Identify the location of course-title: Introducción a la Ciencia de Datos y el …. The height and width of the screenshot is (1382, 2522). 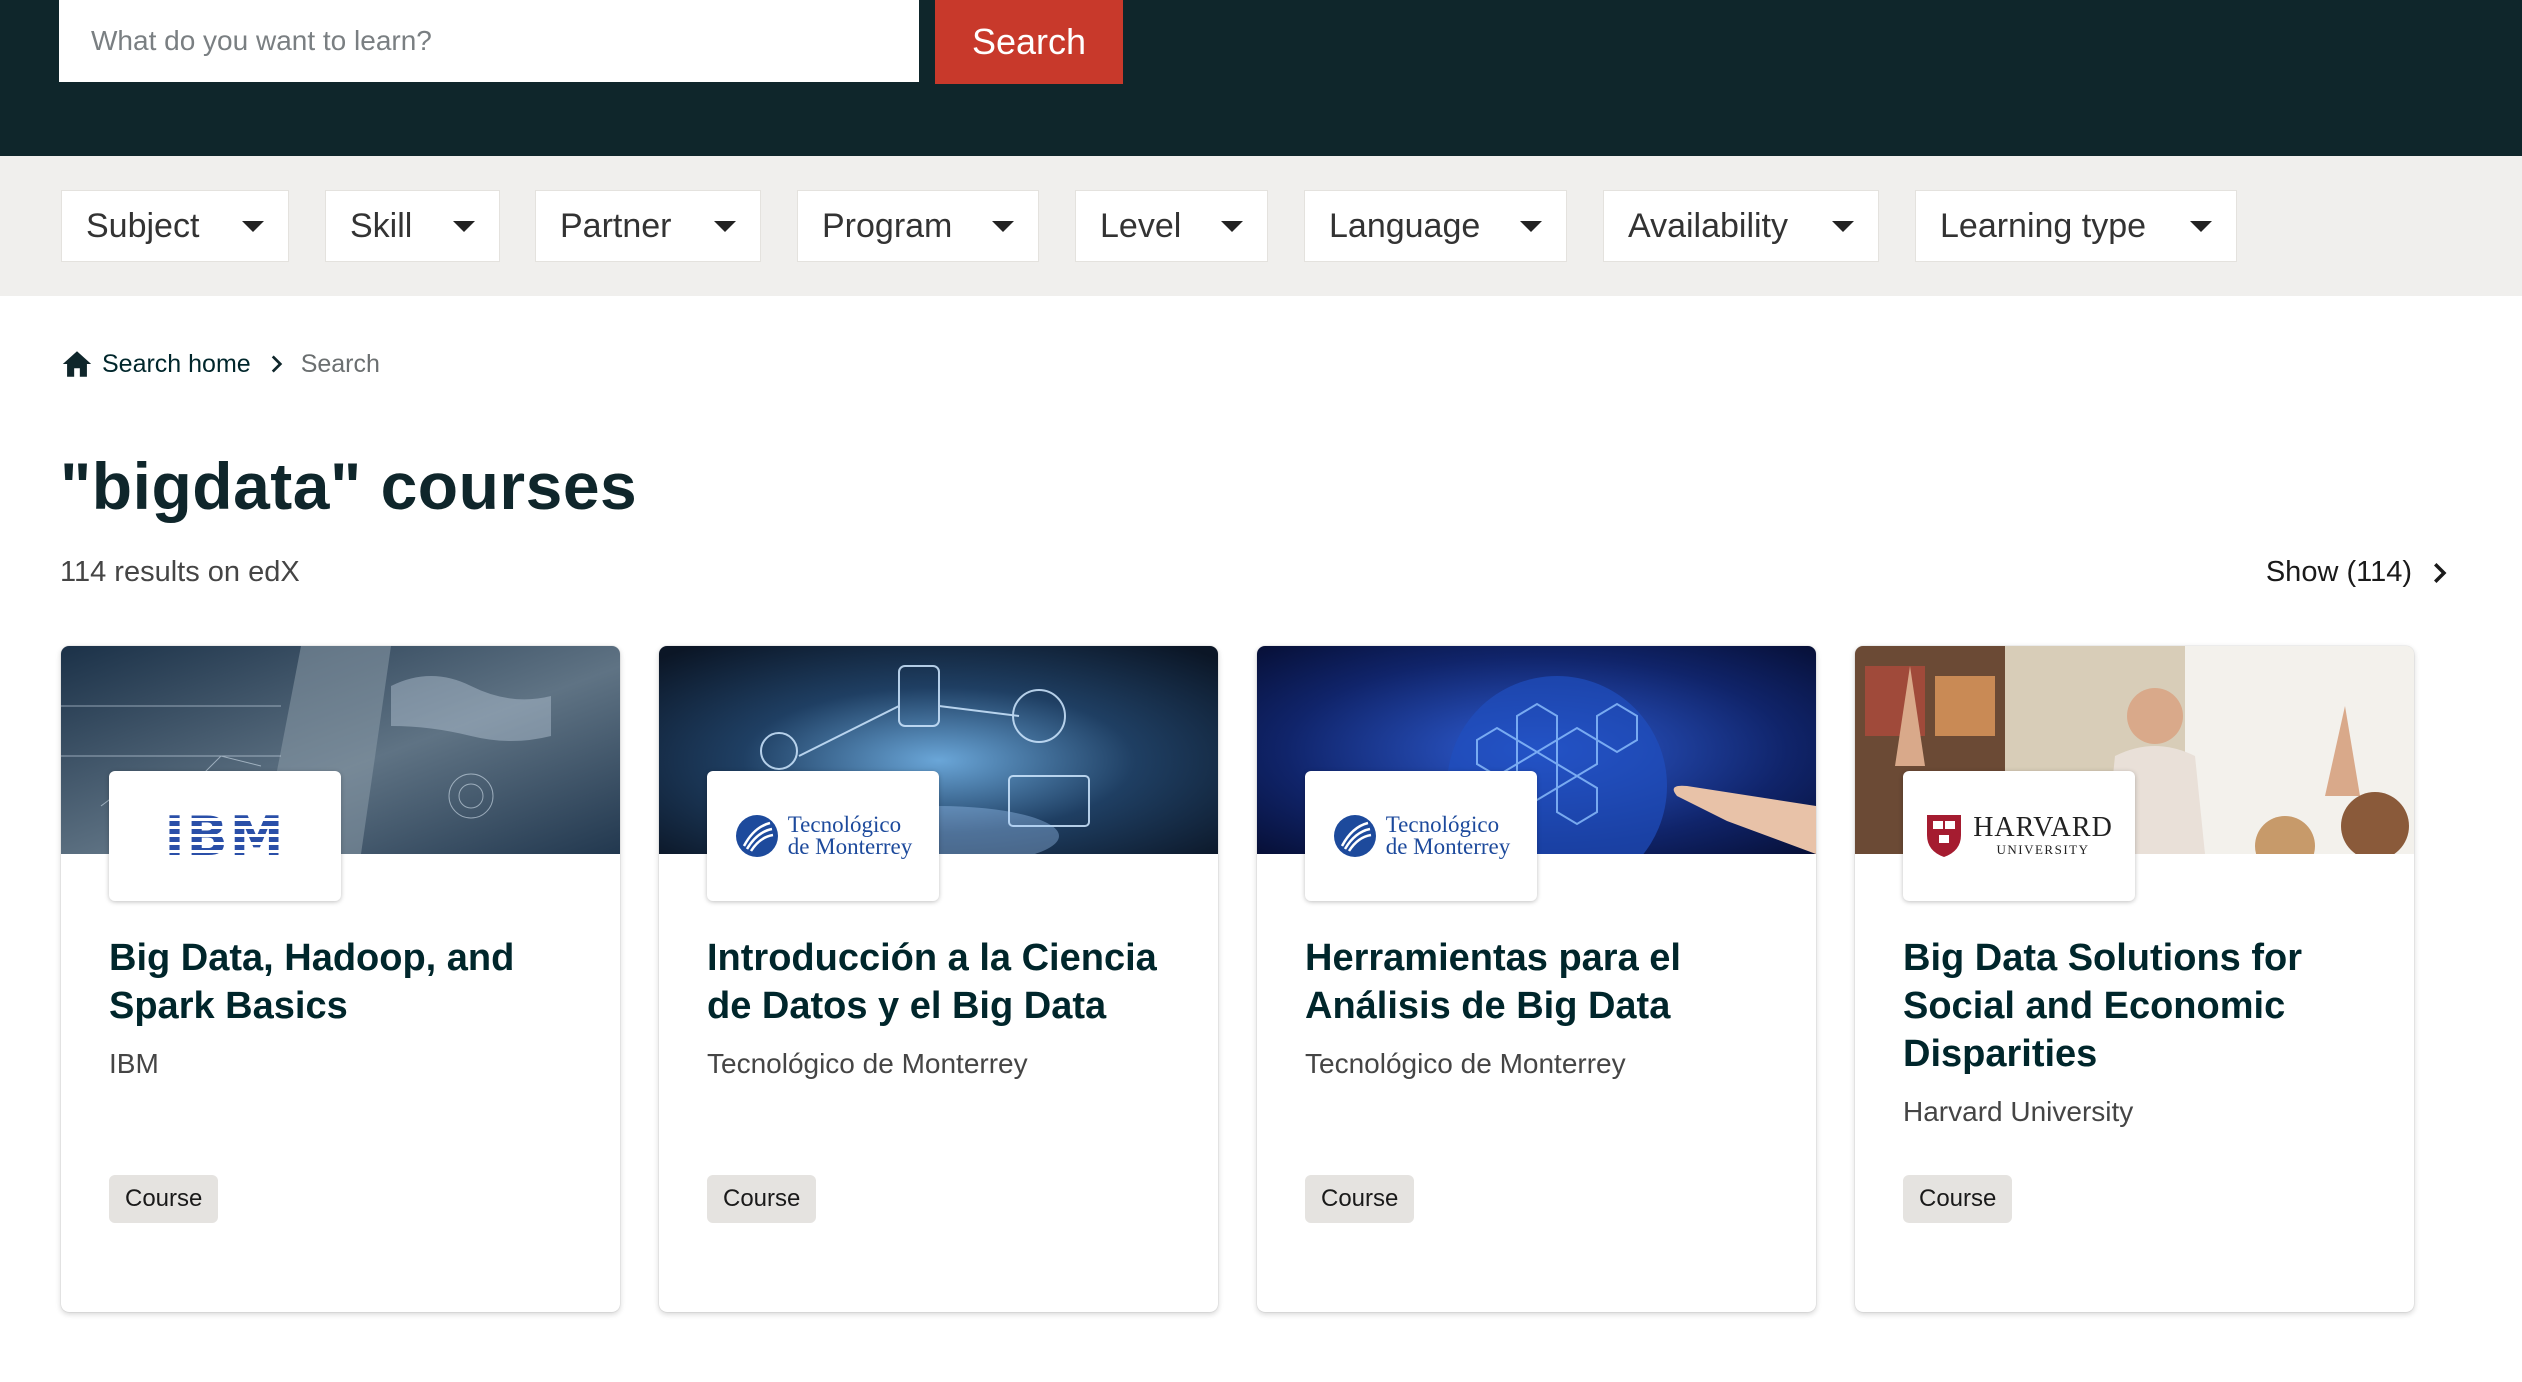
(932, 982).